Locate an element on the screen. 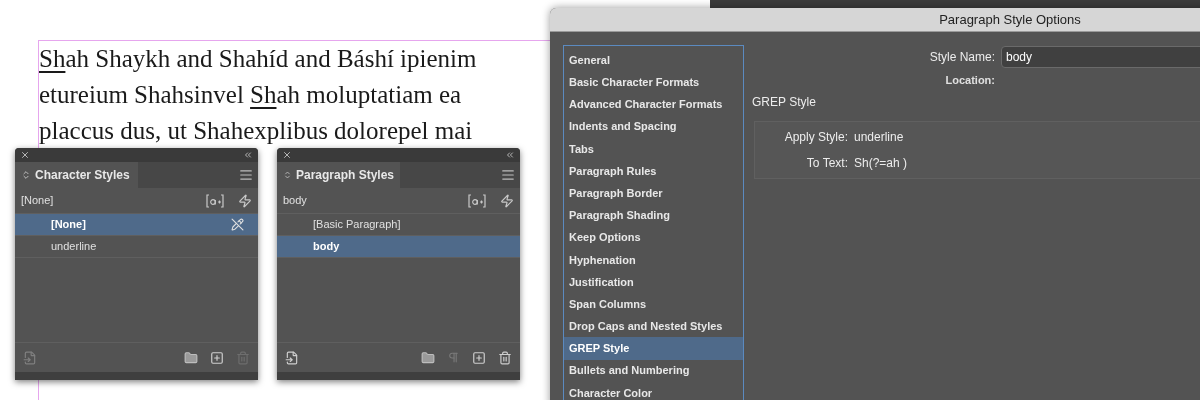  style-name-field: body is located at coordinates (1100, 57).